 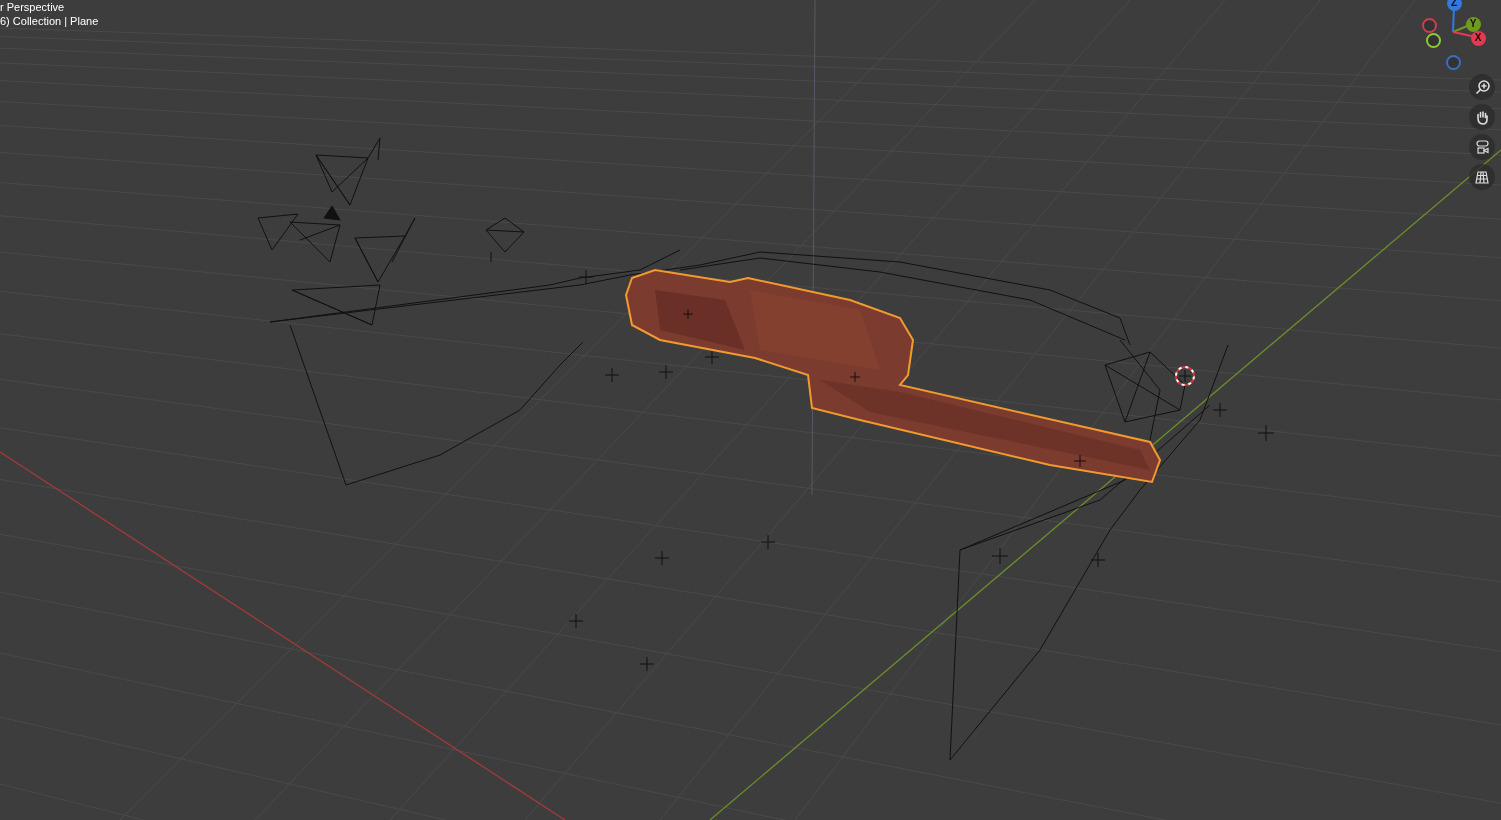 I want to click on axis-button: Y, so click(x=1473, y=24).